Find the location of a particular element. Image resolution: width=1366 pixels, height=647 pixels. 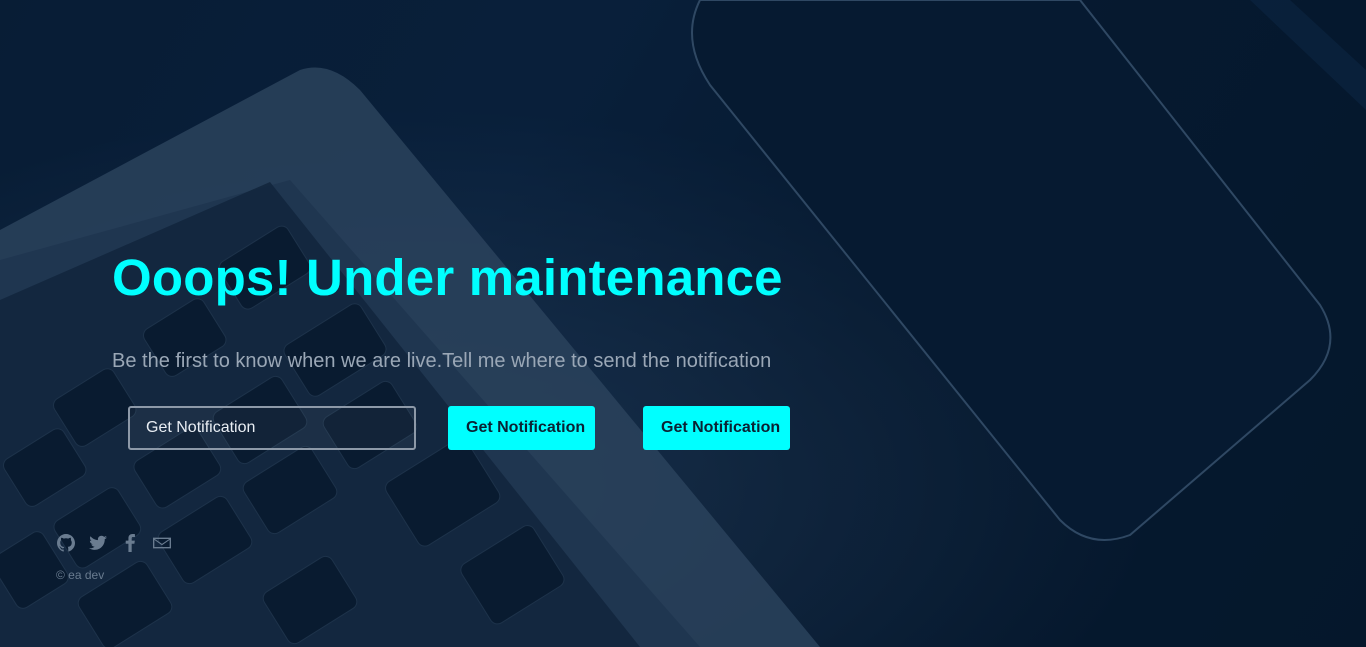

get-notification-button-secondary: Get Notification is located at coordinates (716, 428).